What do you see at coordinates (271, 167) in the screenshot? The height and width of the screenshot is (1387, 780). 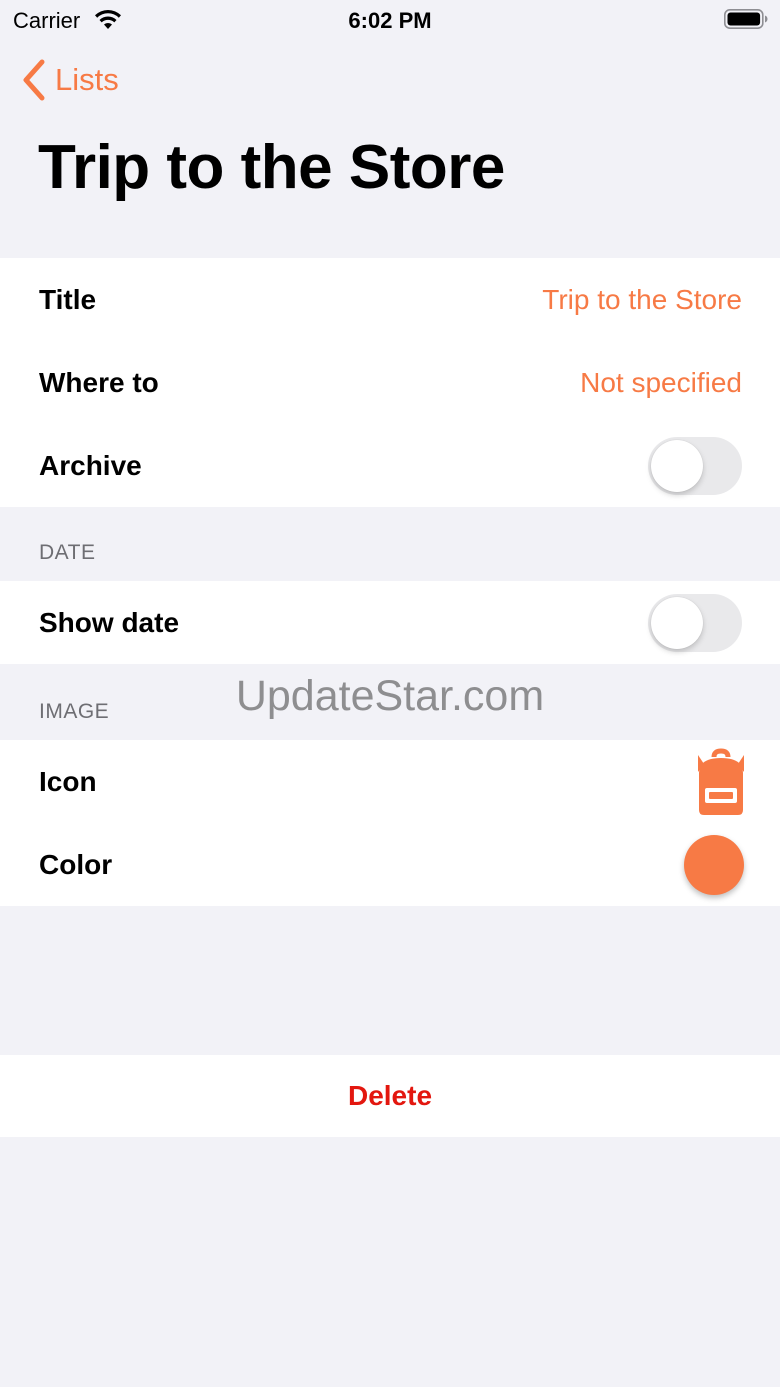 I see `page-title: Trip to the Store` at bounding box center [271, 167].